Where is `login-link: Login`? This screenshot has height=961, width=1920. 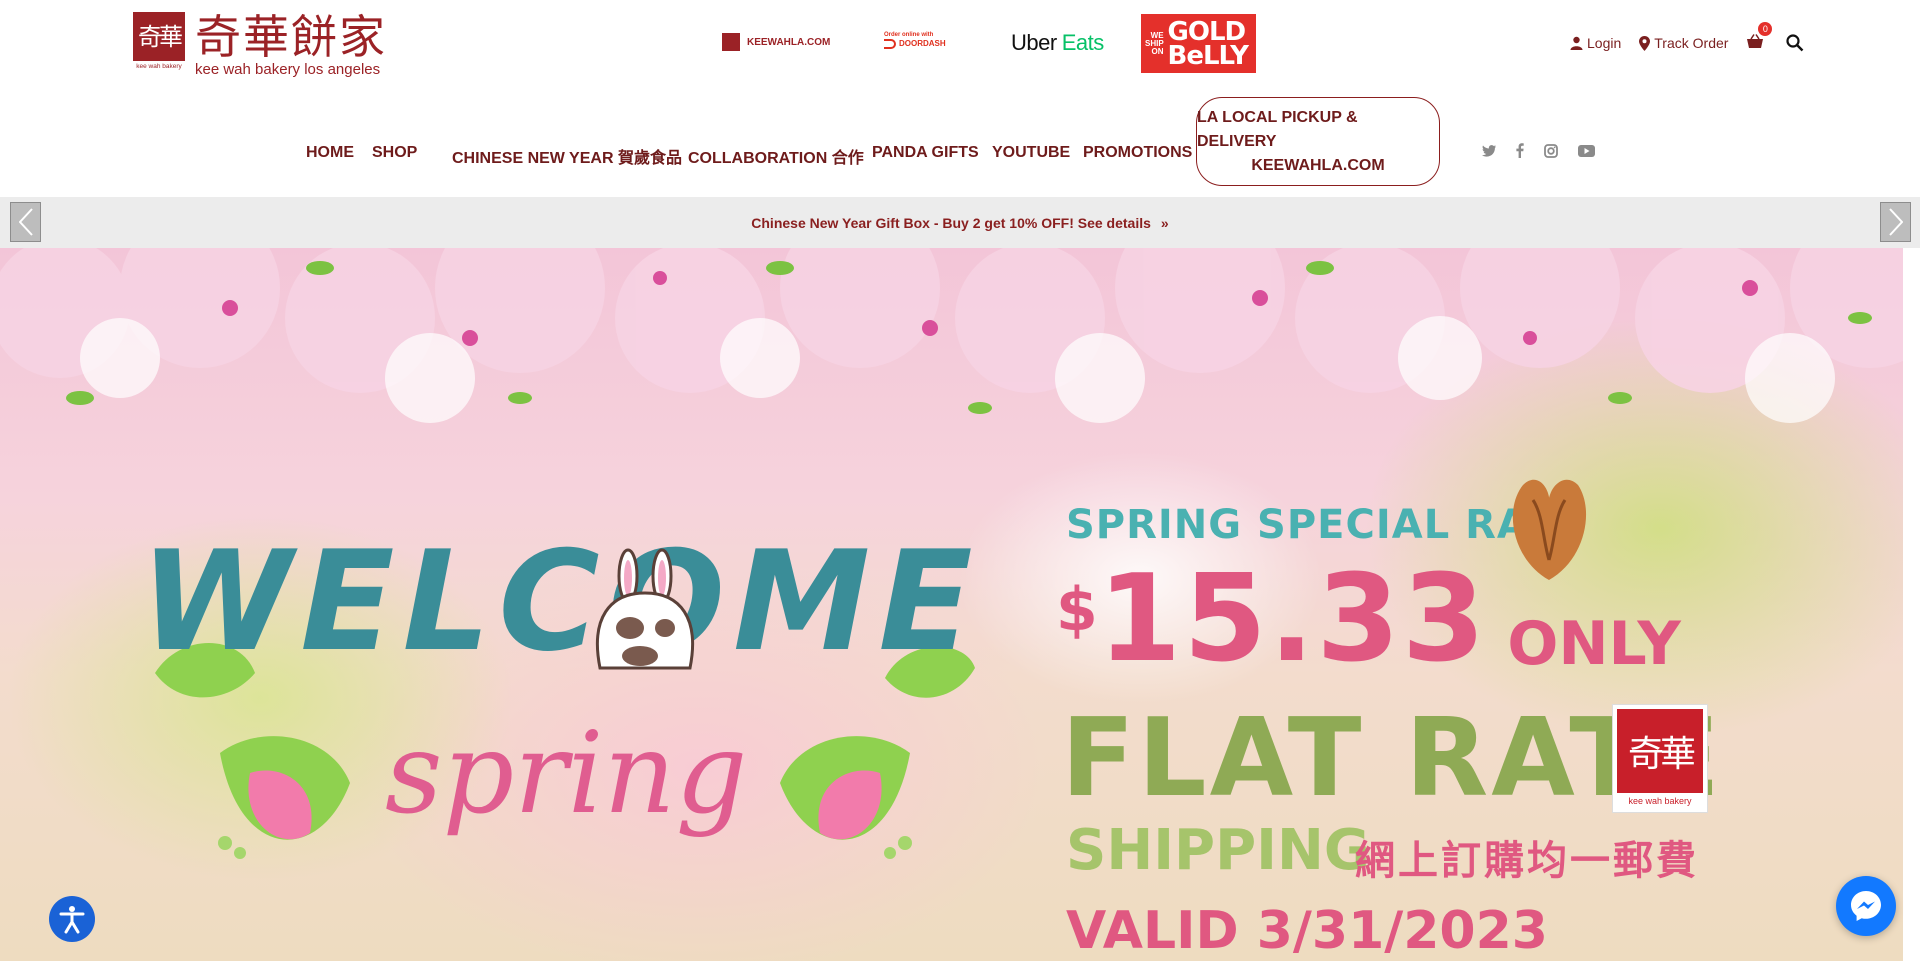 login-link: Login is located at coordinates (1595, 43).